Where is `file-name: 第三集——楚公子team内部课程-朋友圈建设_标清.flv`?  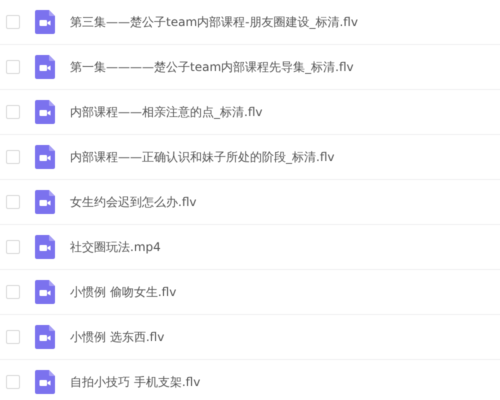
file-name: 第三集——楚公子team内部课程-朋友圈建设_标清.flv is located at coordinates (214, 22).